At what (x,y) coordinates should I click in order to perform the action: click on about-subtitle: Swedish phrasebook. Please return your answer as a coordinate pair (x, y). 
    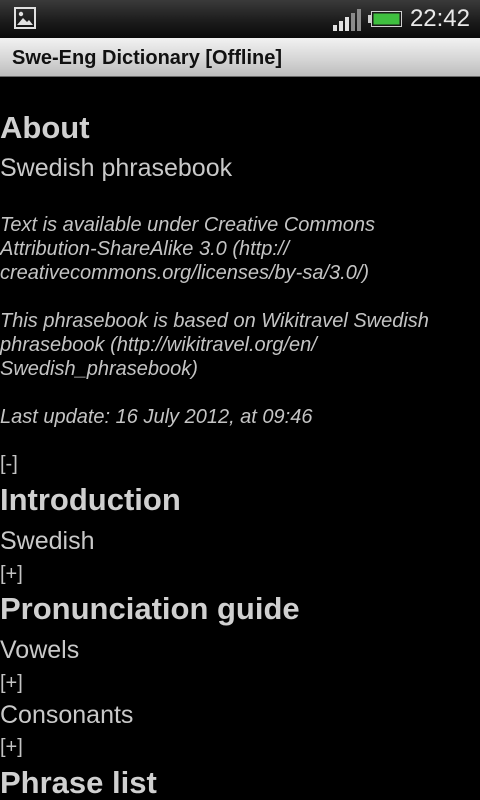
    Looking at the image, I should click on (116, 168).